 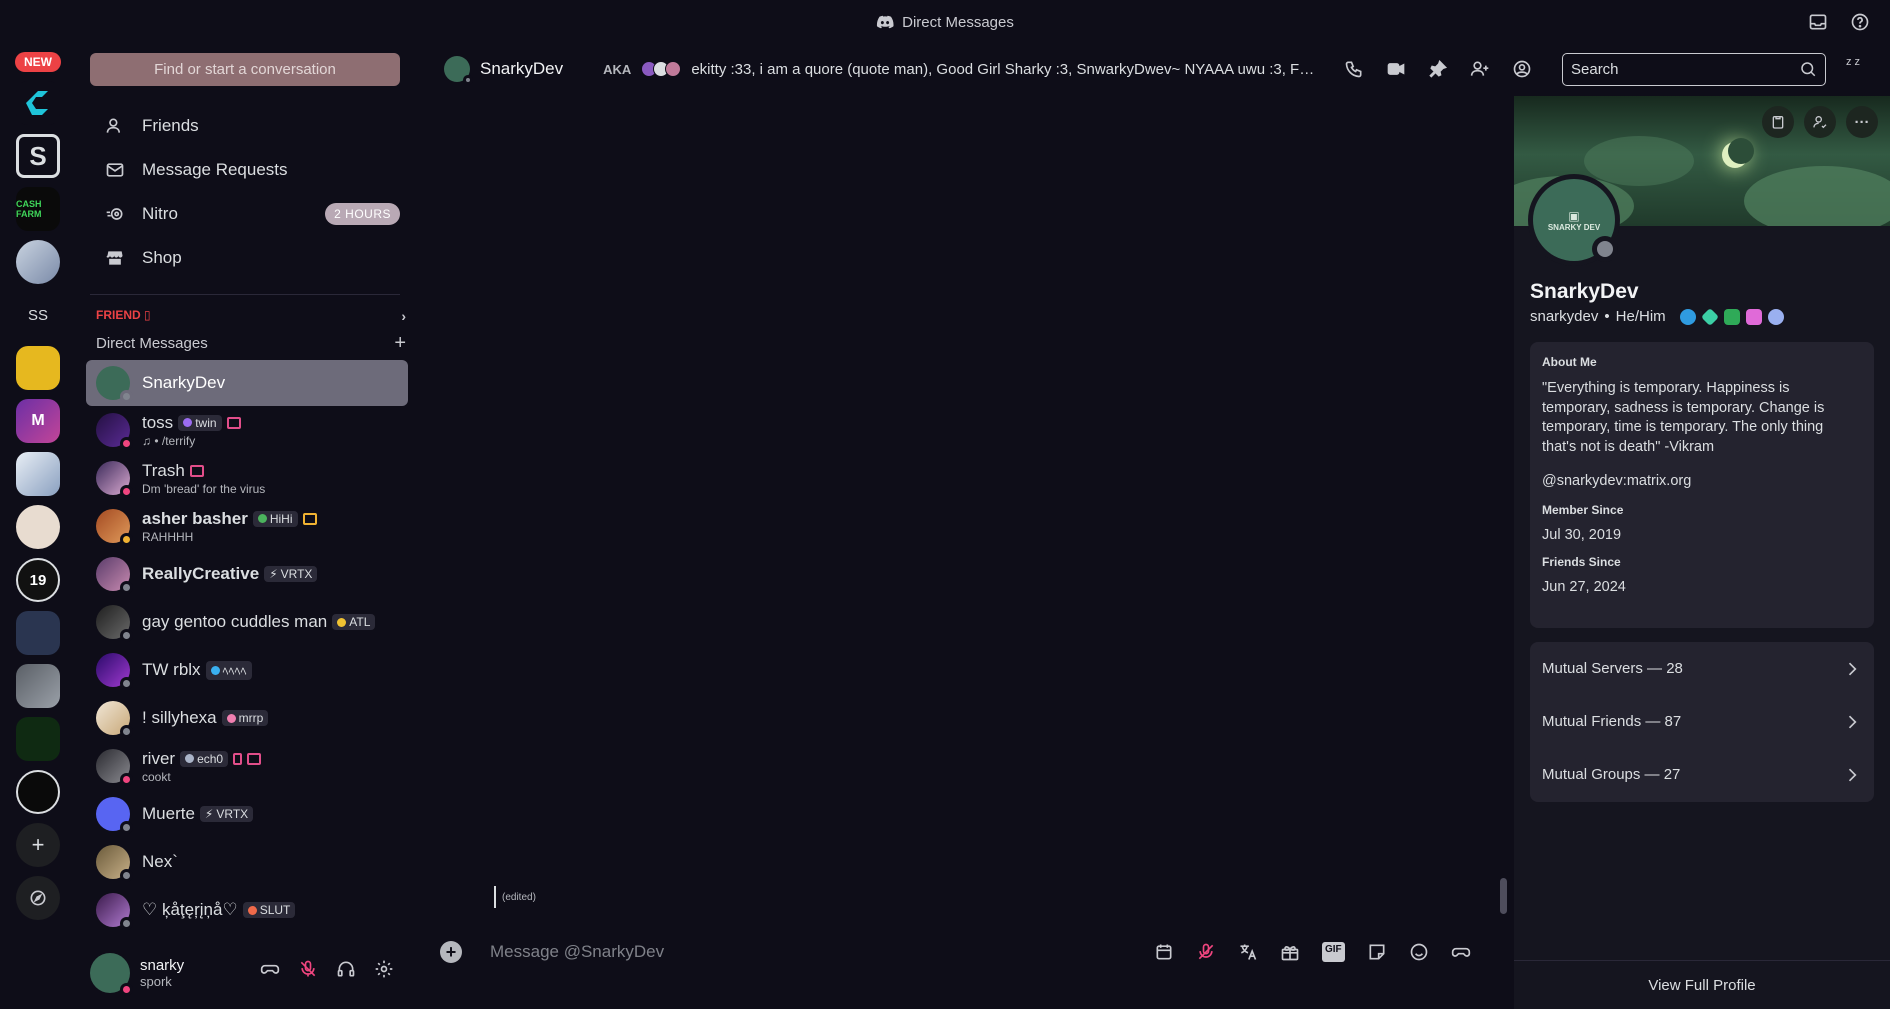 I want to click on translate-icon, so click(x=1248, y=952).